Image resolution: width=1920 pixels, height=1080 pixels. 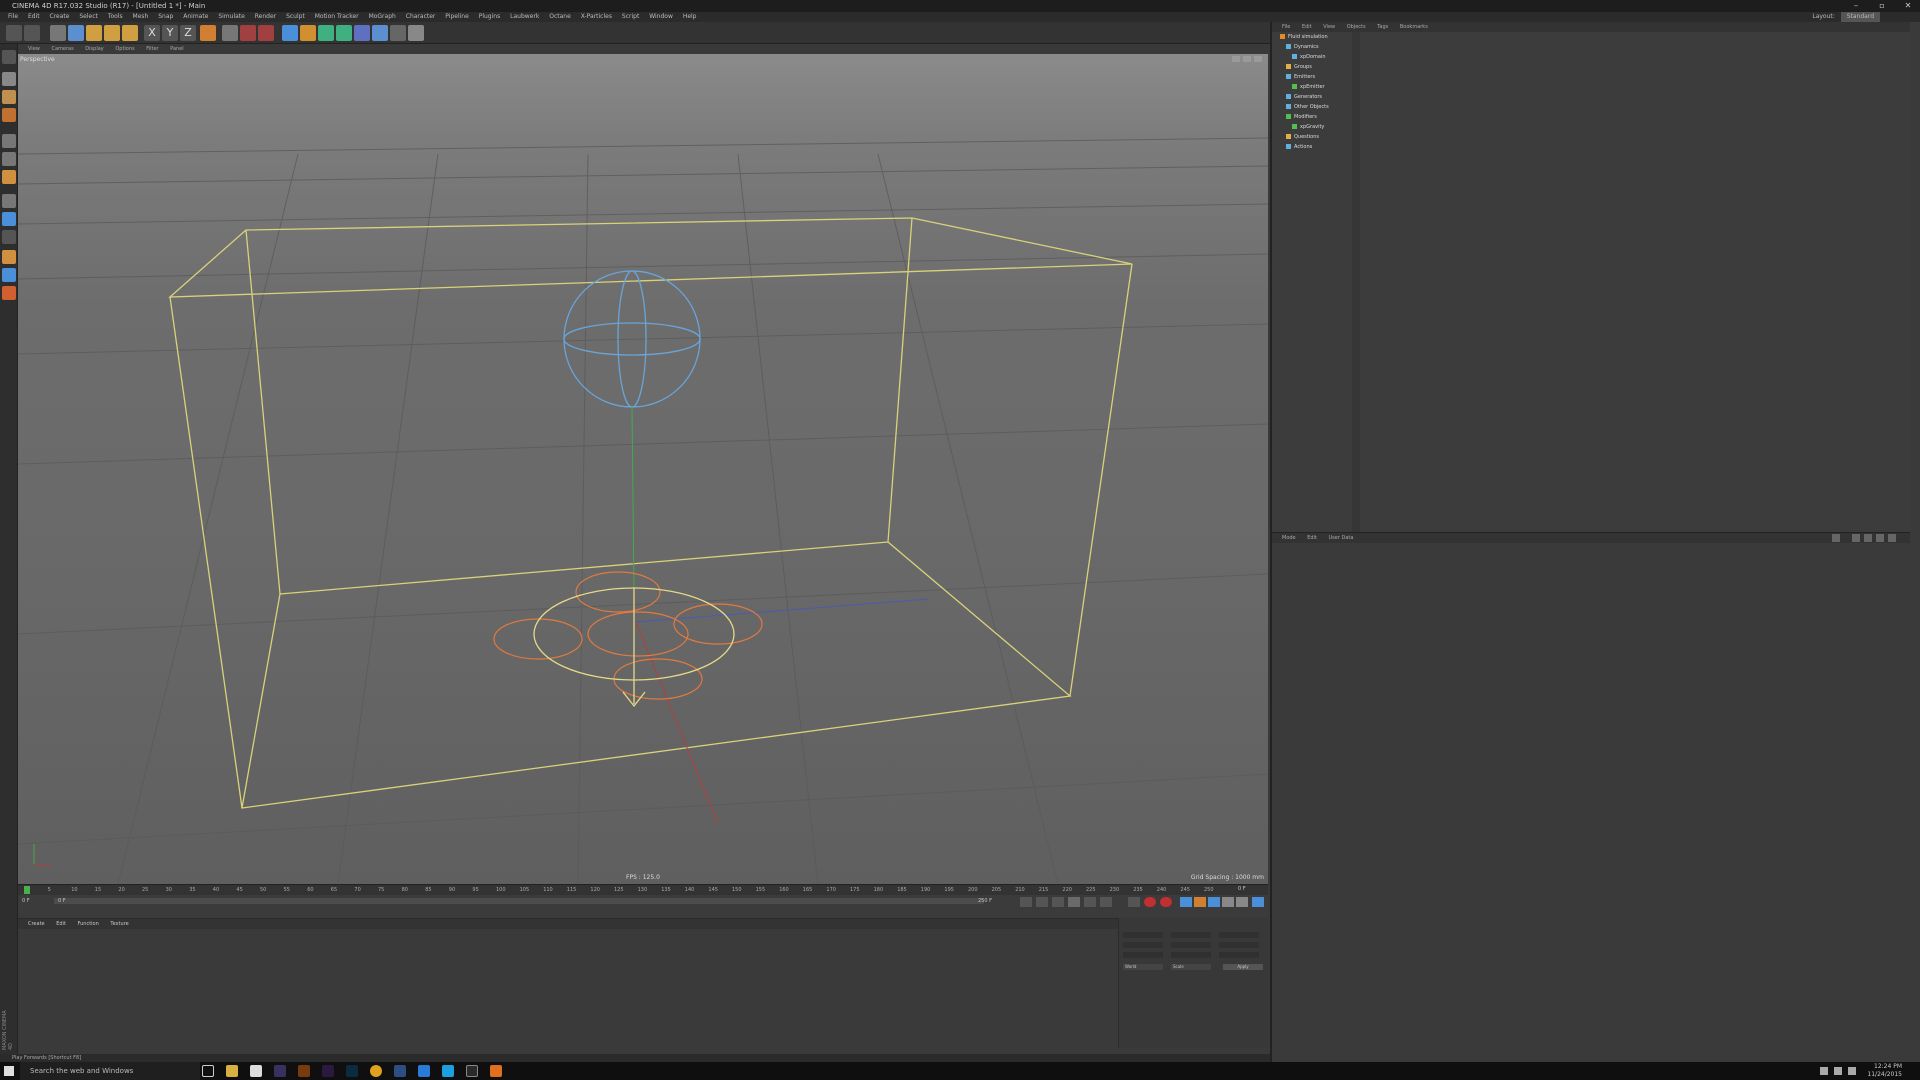 What do you see at coordinates (416, 33) in the screenshot?
I see `light-icon` at bounding box center [416, 33].